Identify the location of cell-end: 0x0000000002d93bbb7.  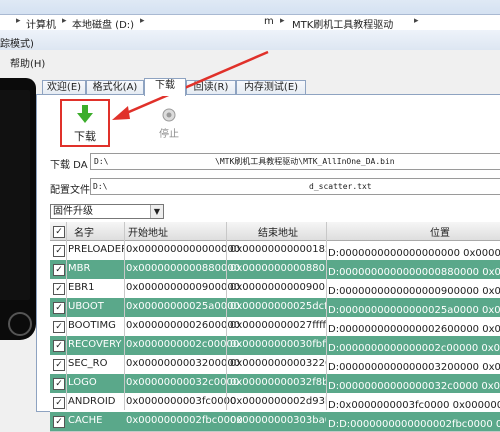
(278, 401).